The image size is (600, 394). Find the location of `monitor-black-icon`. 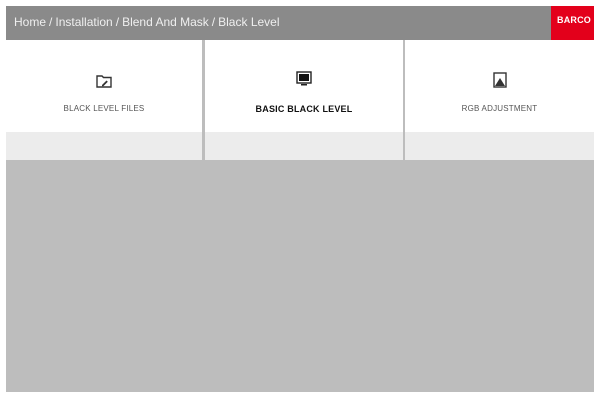

monitor-black-icon is located at coordinates (304, 81).